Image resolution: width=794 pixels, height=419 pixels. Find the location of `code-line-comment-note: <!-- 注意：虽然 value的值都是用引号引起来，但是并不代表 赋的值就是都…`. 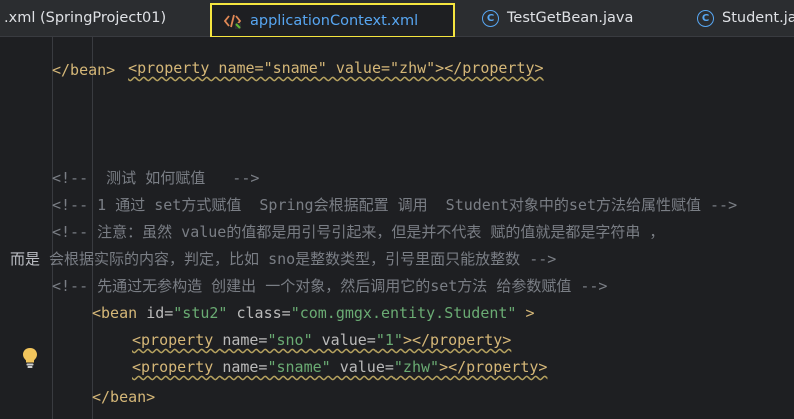

code-line-comment-note: <!-- 注意：虽然 value的值都是用引号引起来，但是并不代表 赋的值就是都… is located at coordinates (358, 232).